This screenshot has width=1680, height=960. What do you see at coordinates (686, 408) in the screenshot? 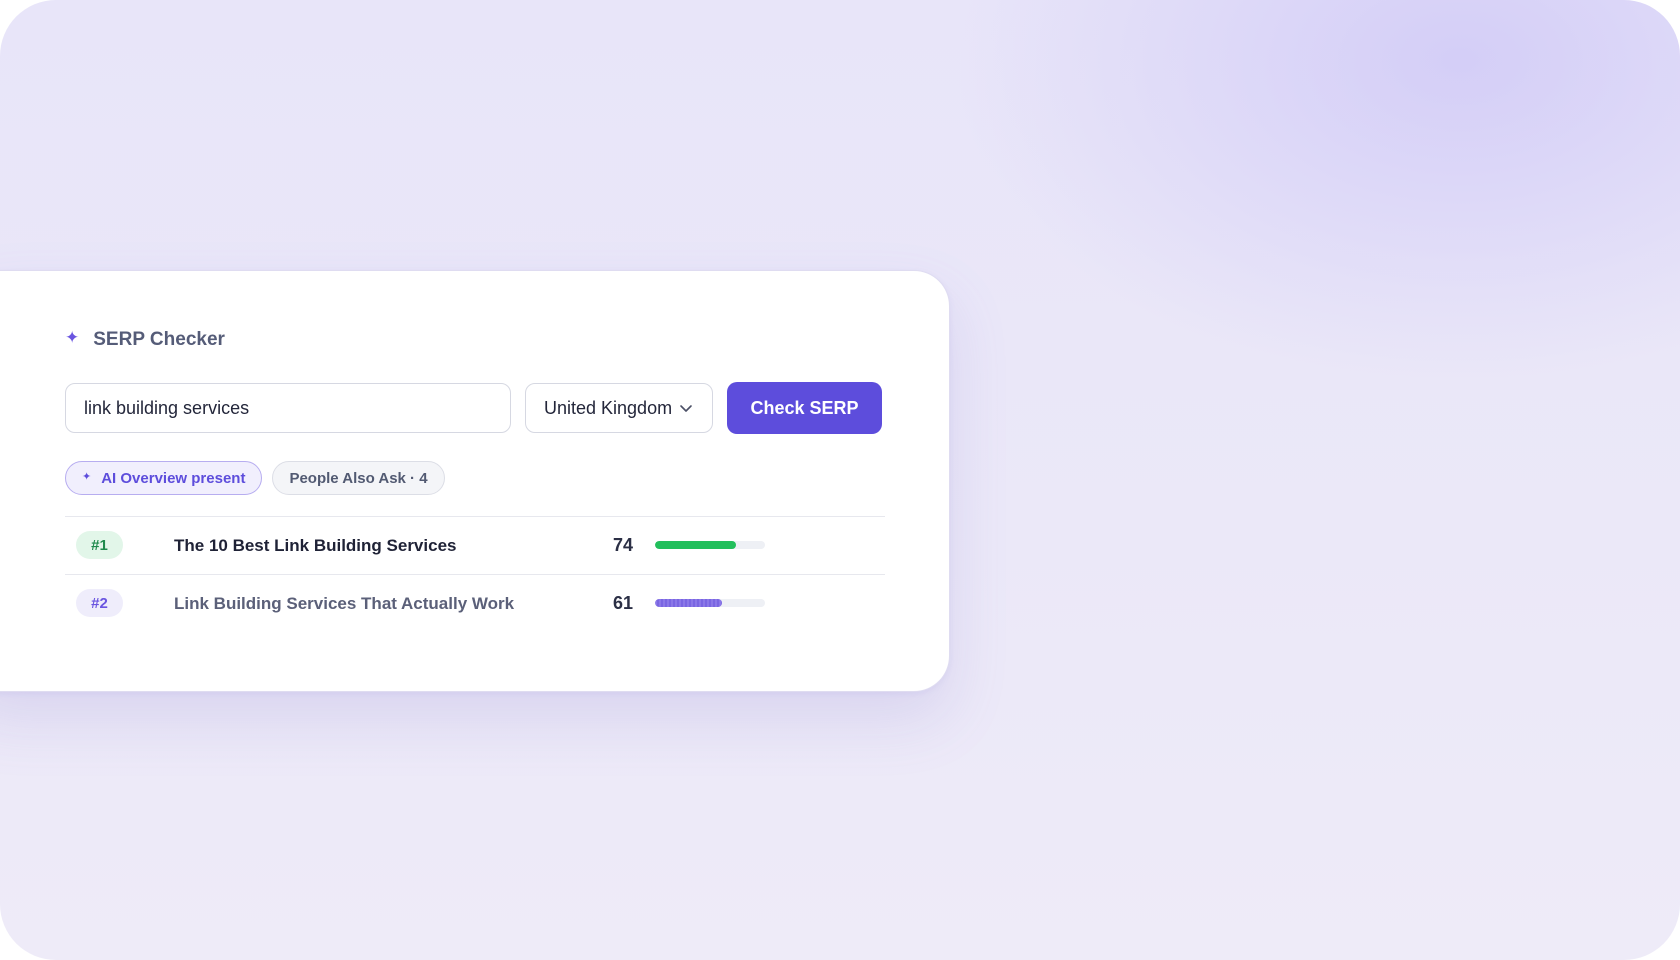
I see `chevron-down-icon` at bounding box center [686, 408].